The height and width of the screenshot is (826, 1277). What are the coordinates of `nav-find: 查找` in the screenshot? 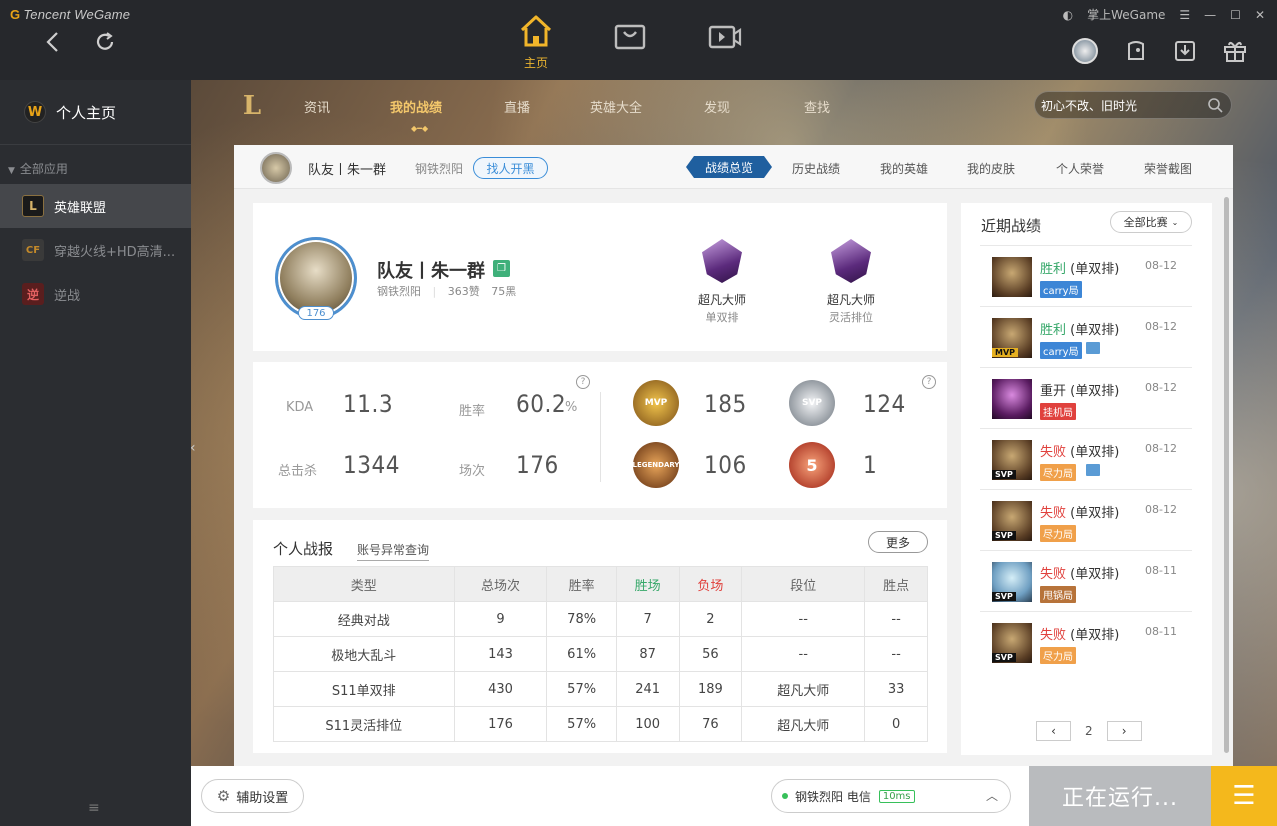 It's located at (817, 106).